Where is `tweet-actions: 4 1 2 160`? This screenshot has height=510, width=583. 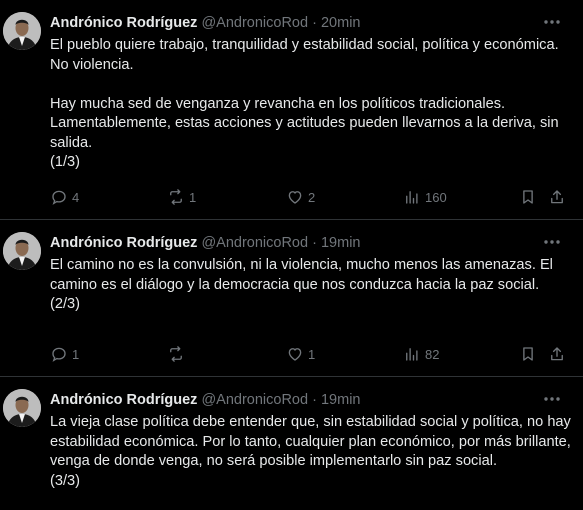
tweet-actions: 4 1 2 160 is located at coordinates (310, 198).